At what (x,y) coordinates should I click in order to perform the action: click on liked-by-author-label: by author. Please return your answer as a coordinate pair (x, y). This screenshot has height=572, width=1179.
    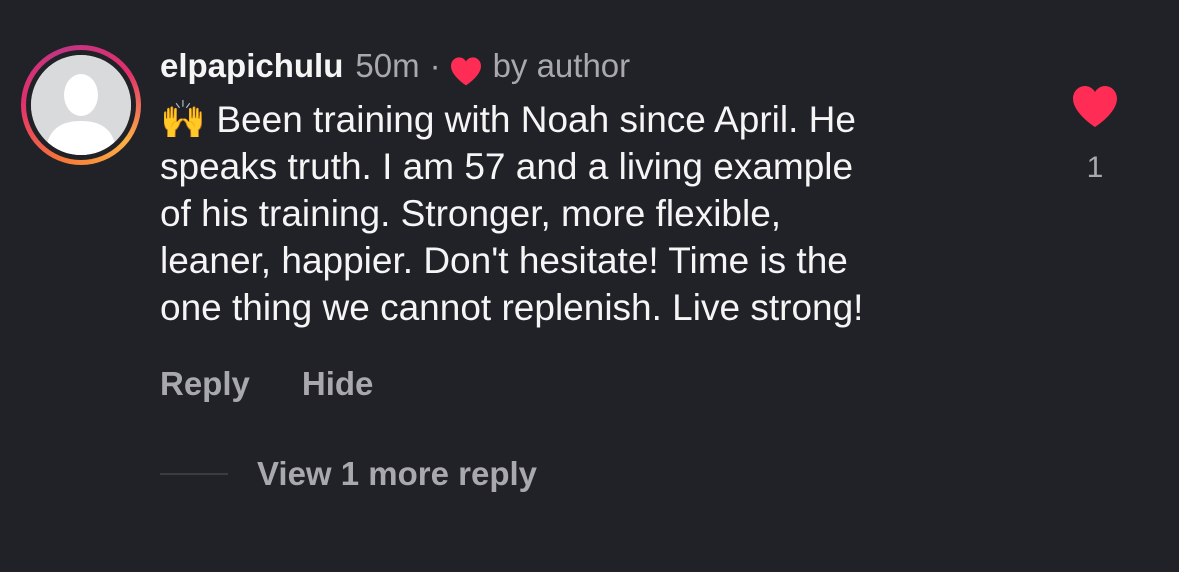
    Looking at the image, I should click on (561, 65).